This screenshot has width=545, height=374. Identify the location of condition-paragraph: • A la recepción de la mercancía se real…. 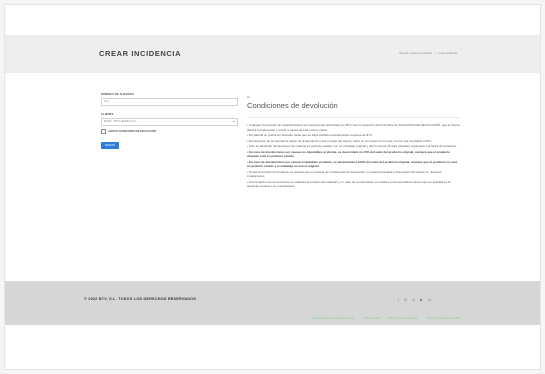
(349, 184).